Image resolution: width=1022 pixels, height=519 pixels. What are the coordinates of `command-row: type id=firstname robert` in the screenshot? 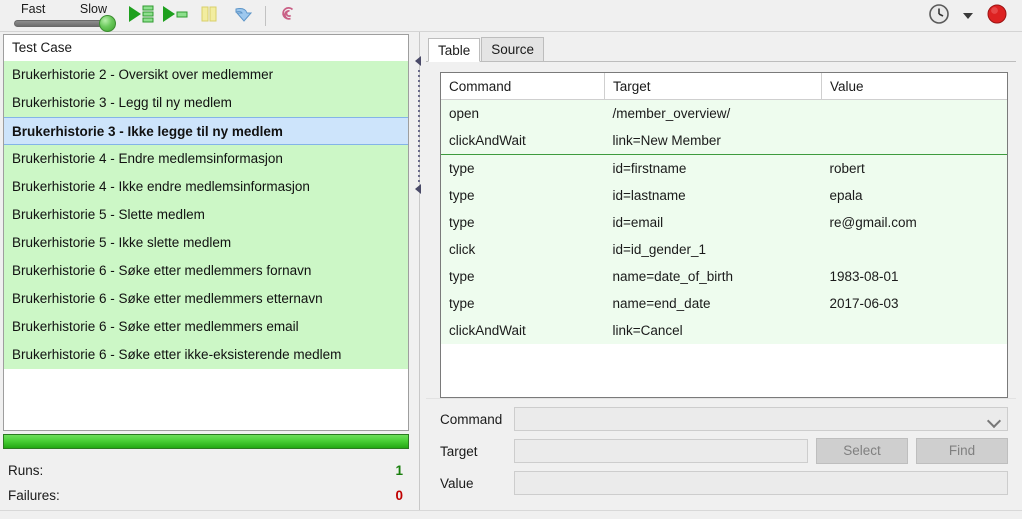 It's located at (724, 168).